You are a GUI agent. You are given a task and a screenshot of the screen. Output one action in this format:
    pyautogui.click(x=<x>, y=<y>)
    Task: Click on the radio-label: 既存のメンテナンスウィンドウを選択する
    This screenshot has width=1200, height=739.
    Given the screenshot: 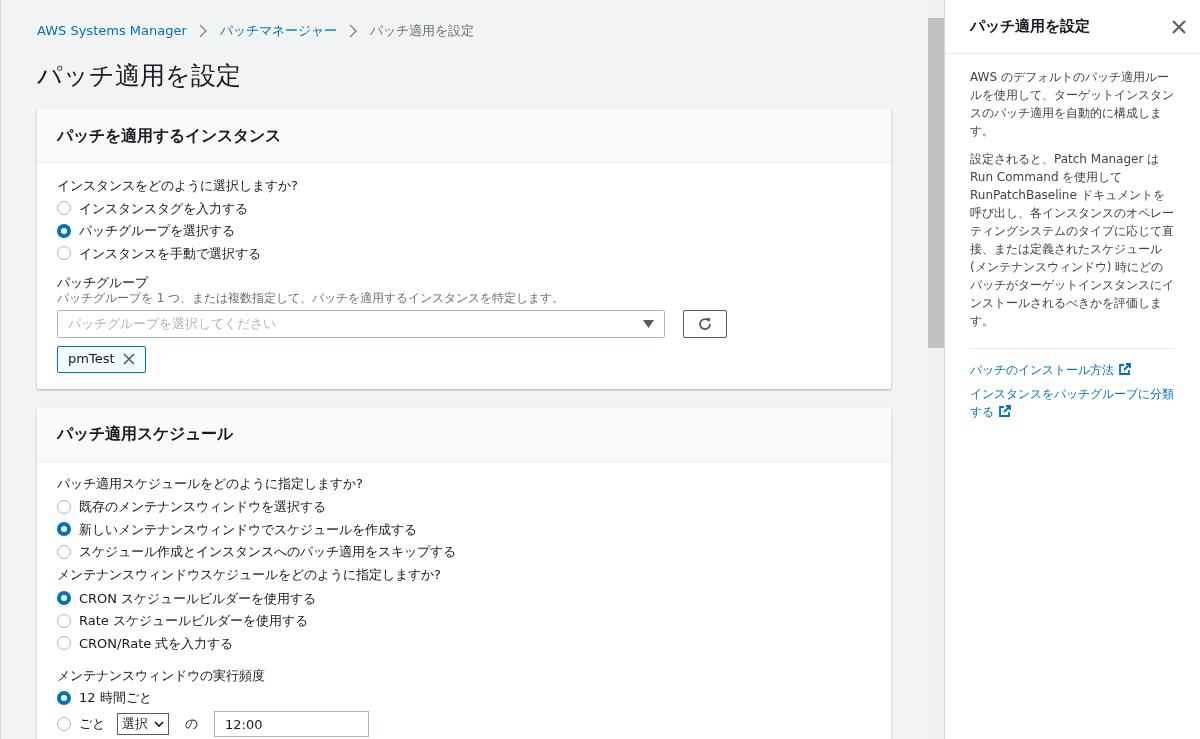 What is the action you would take?
    pyautogui.click(x=202, y=507)
    